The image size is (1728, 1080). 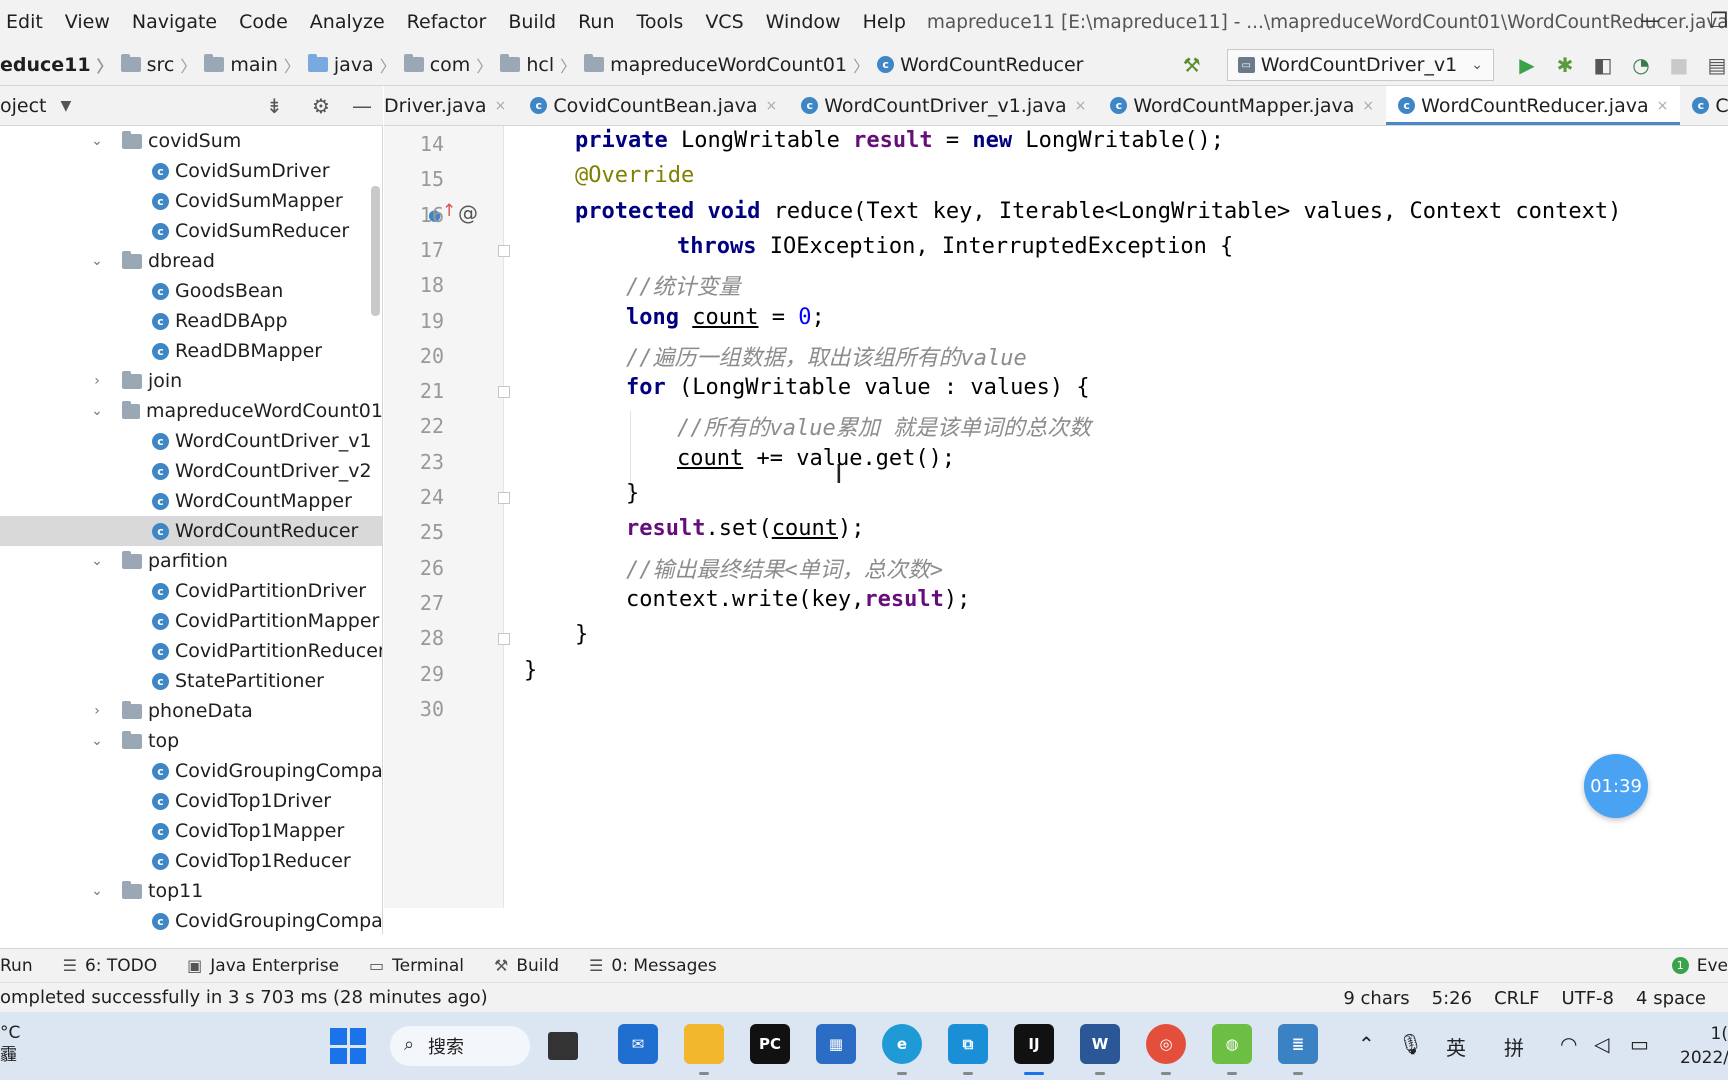 I want to click on volume-icon: ◁, so click(x=1601, y=1044).